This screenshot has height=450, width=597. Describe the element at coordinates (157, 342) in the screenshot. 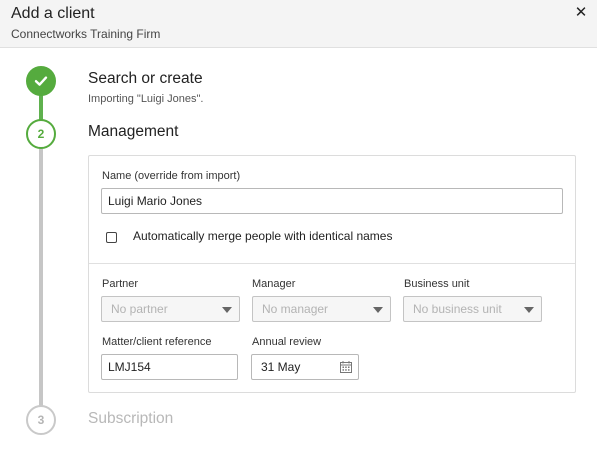

I see `reference-label: Matter/client reference` at that location.